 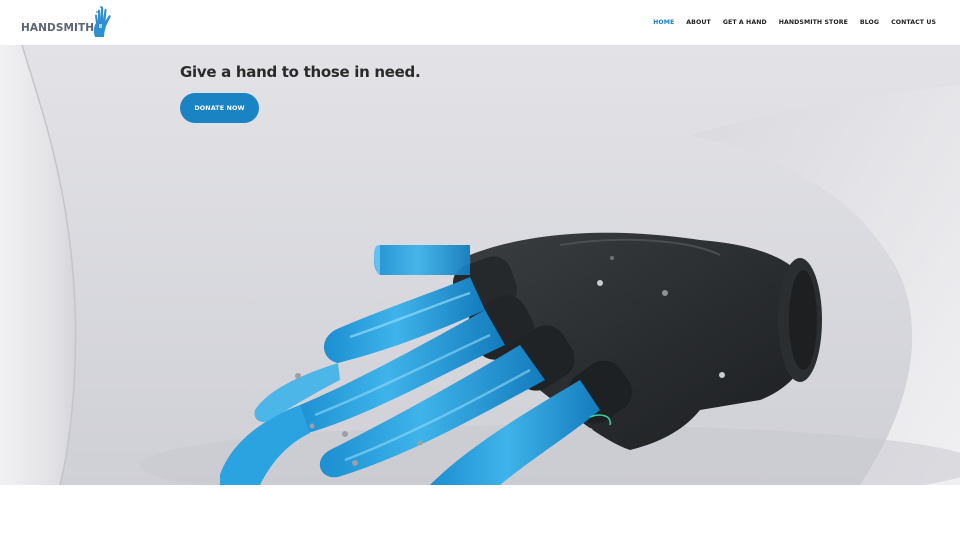 What do you see at coordinates (745, 22) in the screenshot?
I see `nav-get-a-hand: GET A HAND` at bounding box center [745, 22].